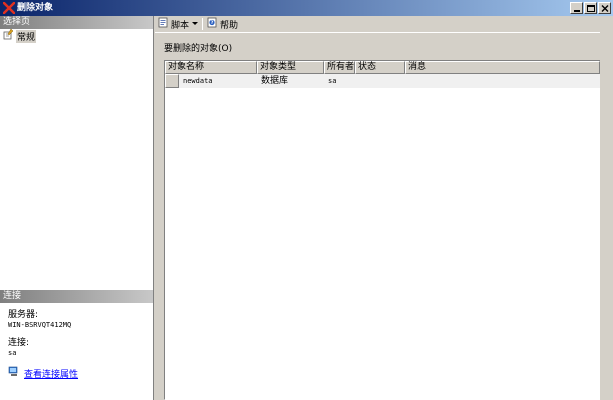  I want to click on cell-message, so click(502, 81).